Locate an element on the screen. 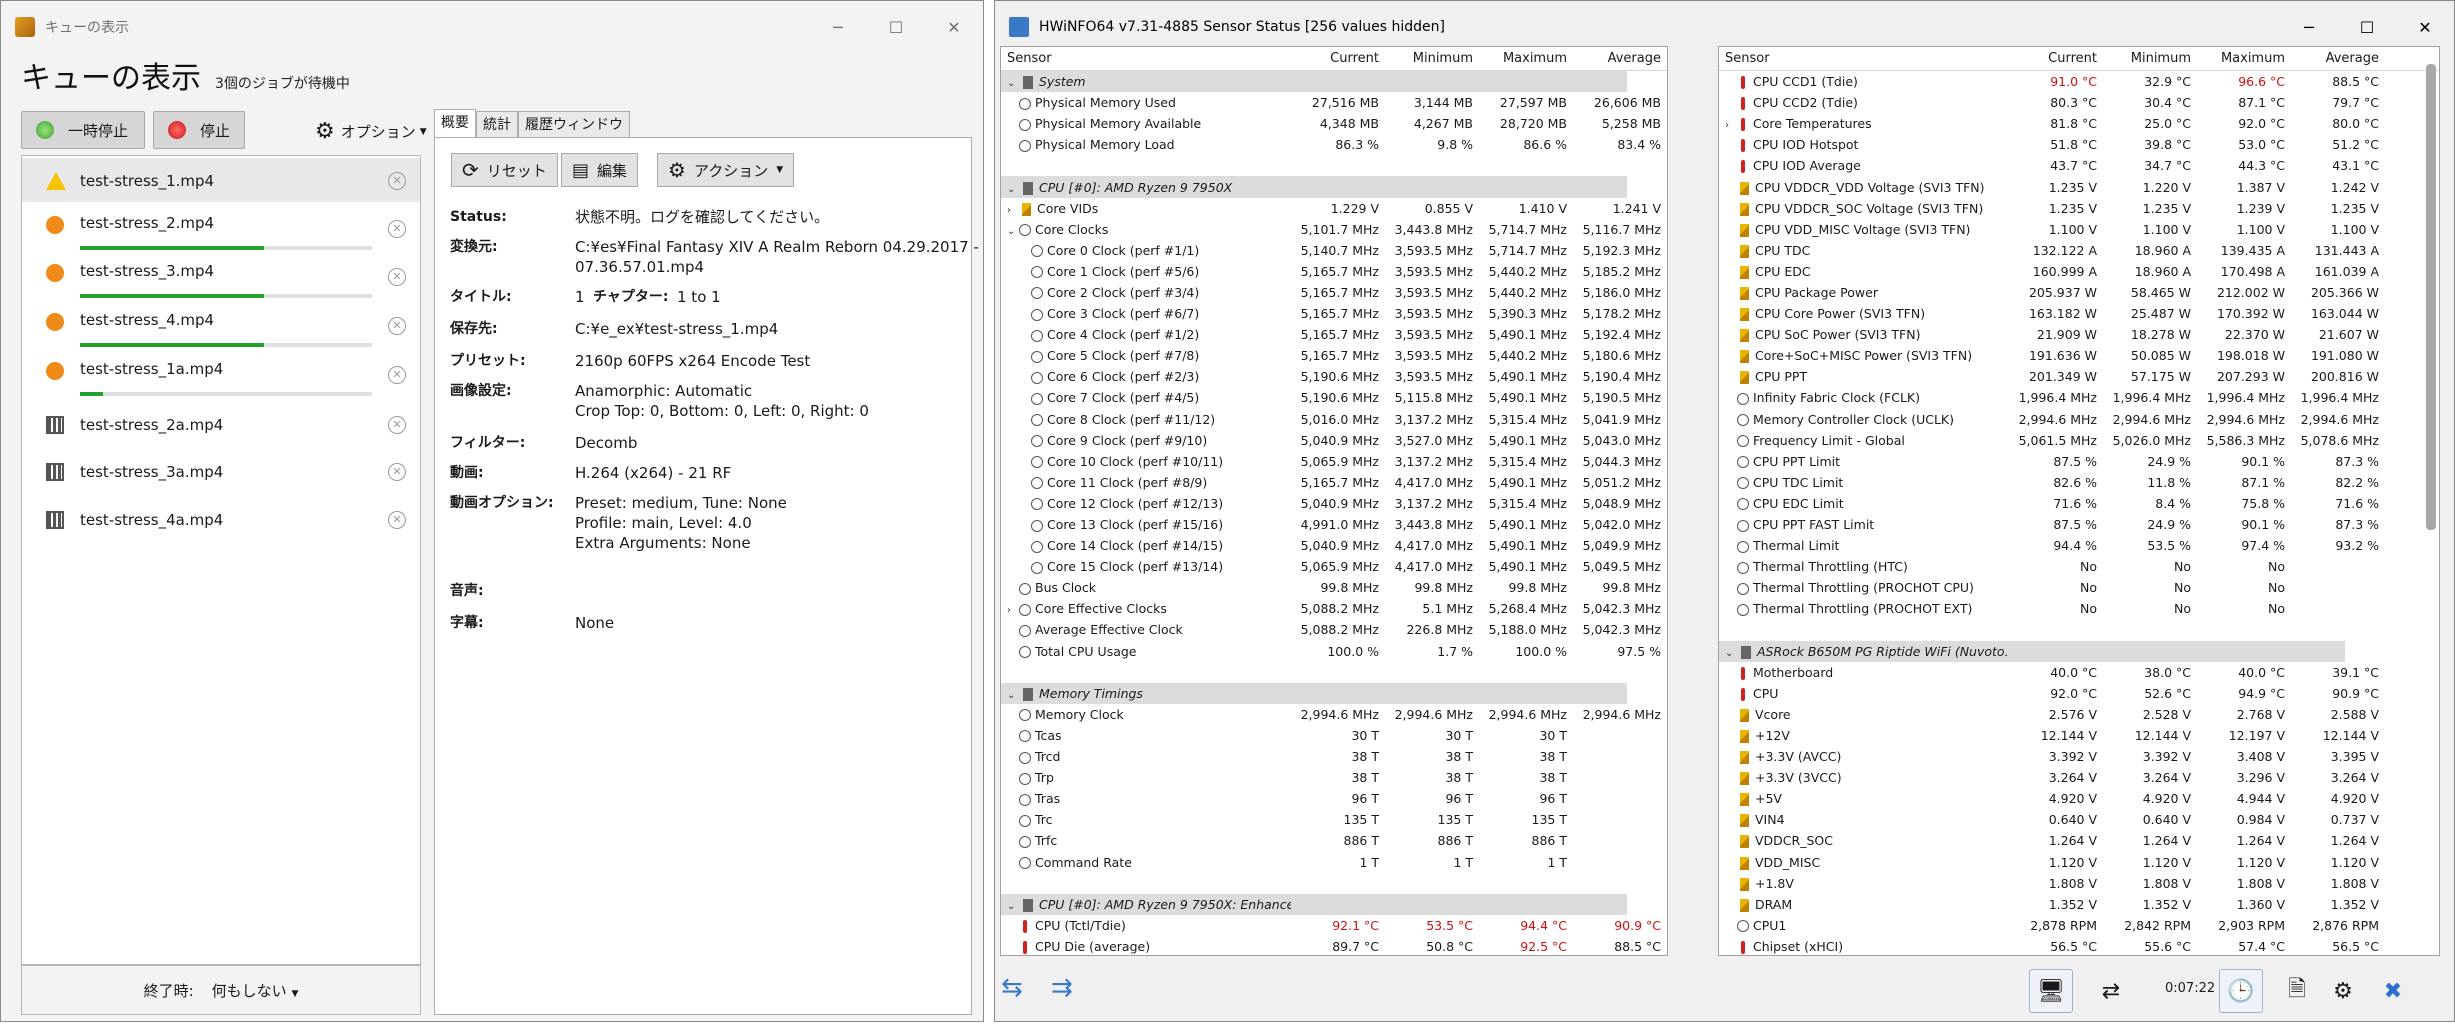 The height and width of the screenshot is (1036, 2455). sensor-row: Tcas 30 T 30 T 30 T is located at coordinates (1334, 735).